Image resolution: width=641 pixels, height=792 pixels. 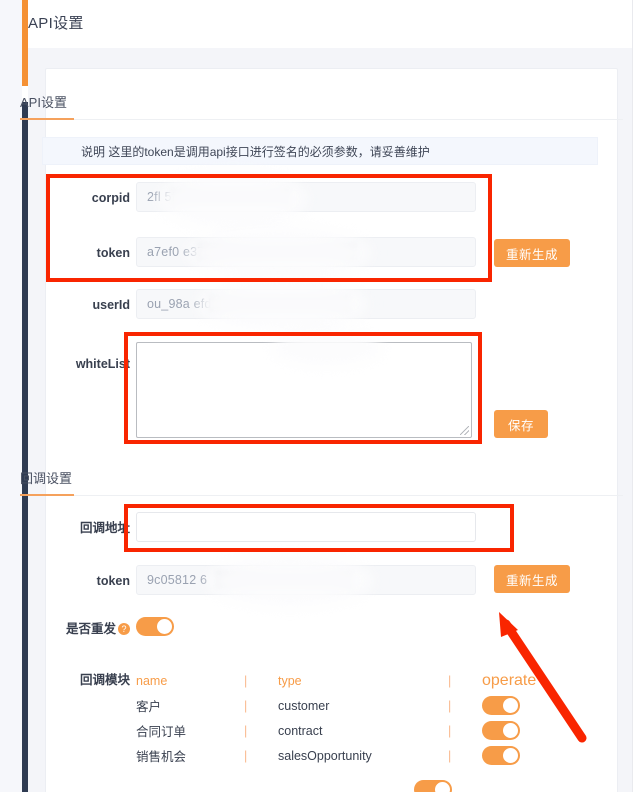 I want to click on table-row: 客户 | customer |, so click(x=339, y=705).